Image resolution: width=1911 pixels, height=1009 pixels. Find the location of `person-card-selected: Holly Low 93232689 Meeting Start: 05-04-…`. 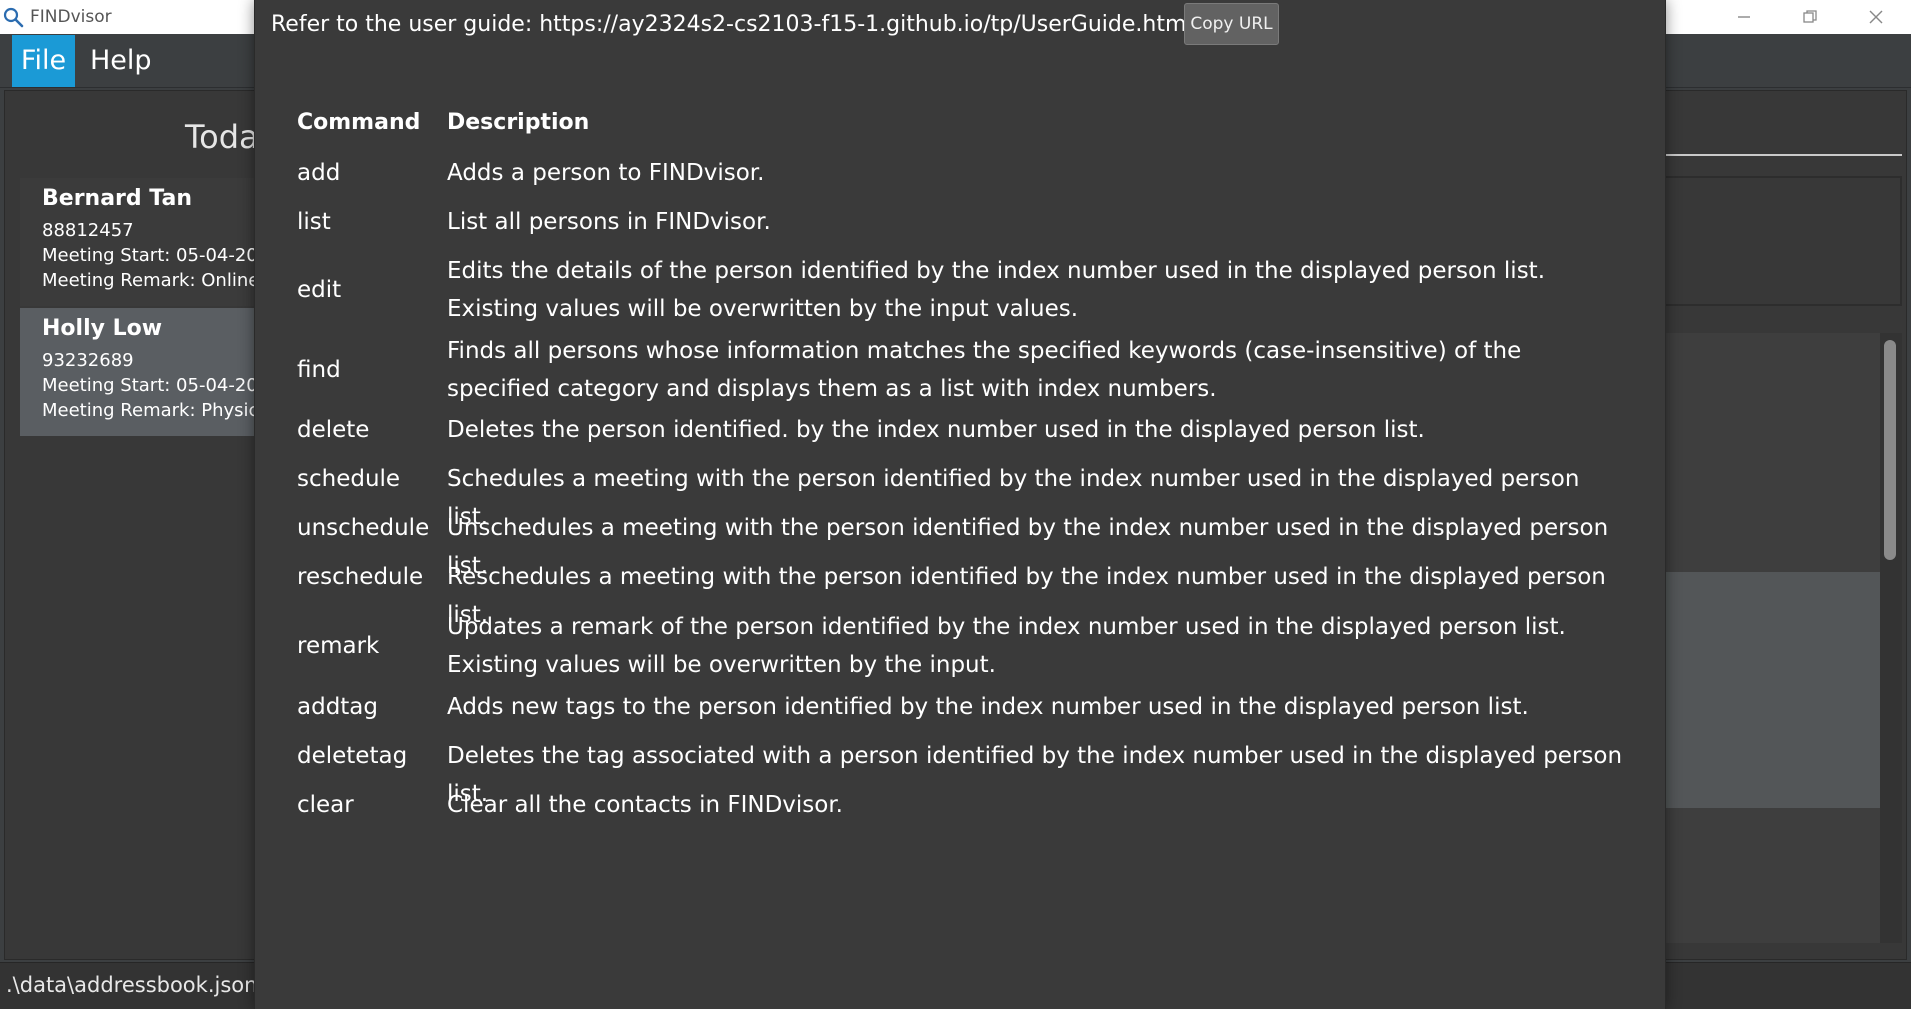

person-card-selected: Holly Low 93232689 Meeting Start: 05-04-… is located at coordinates (140, 372).